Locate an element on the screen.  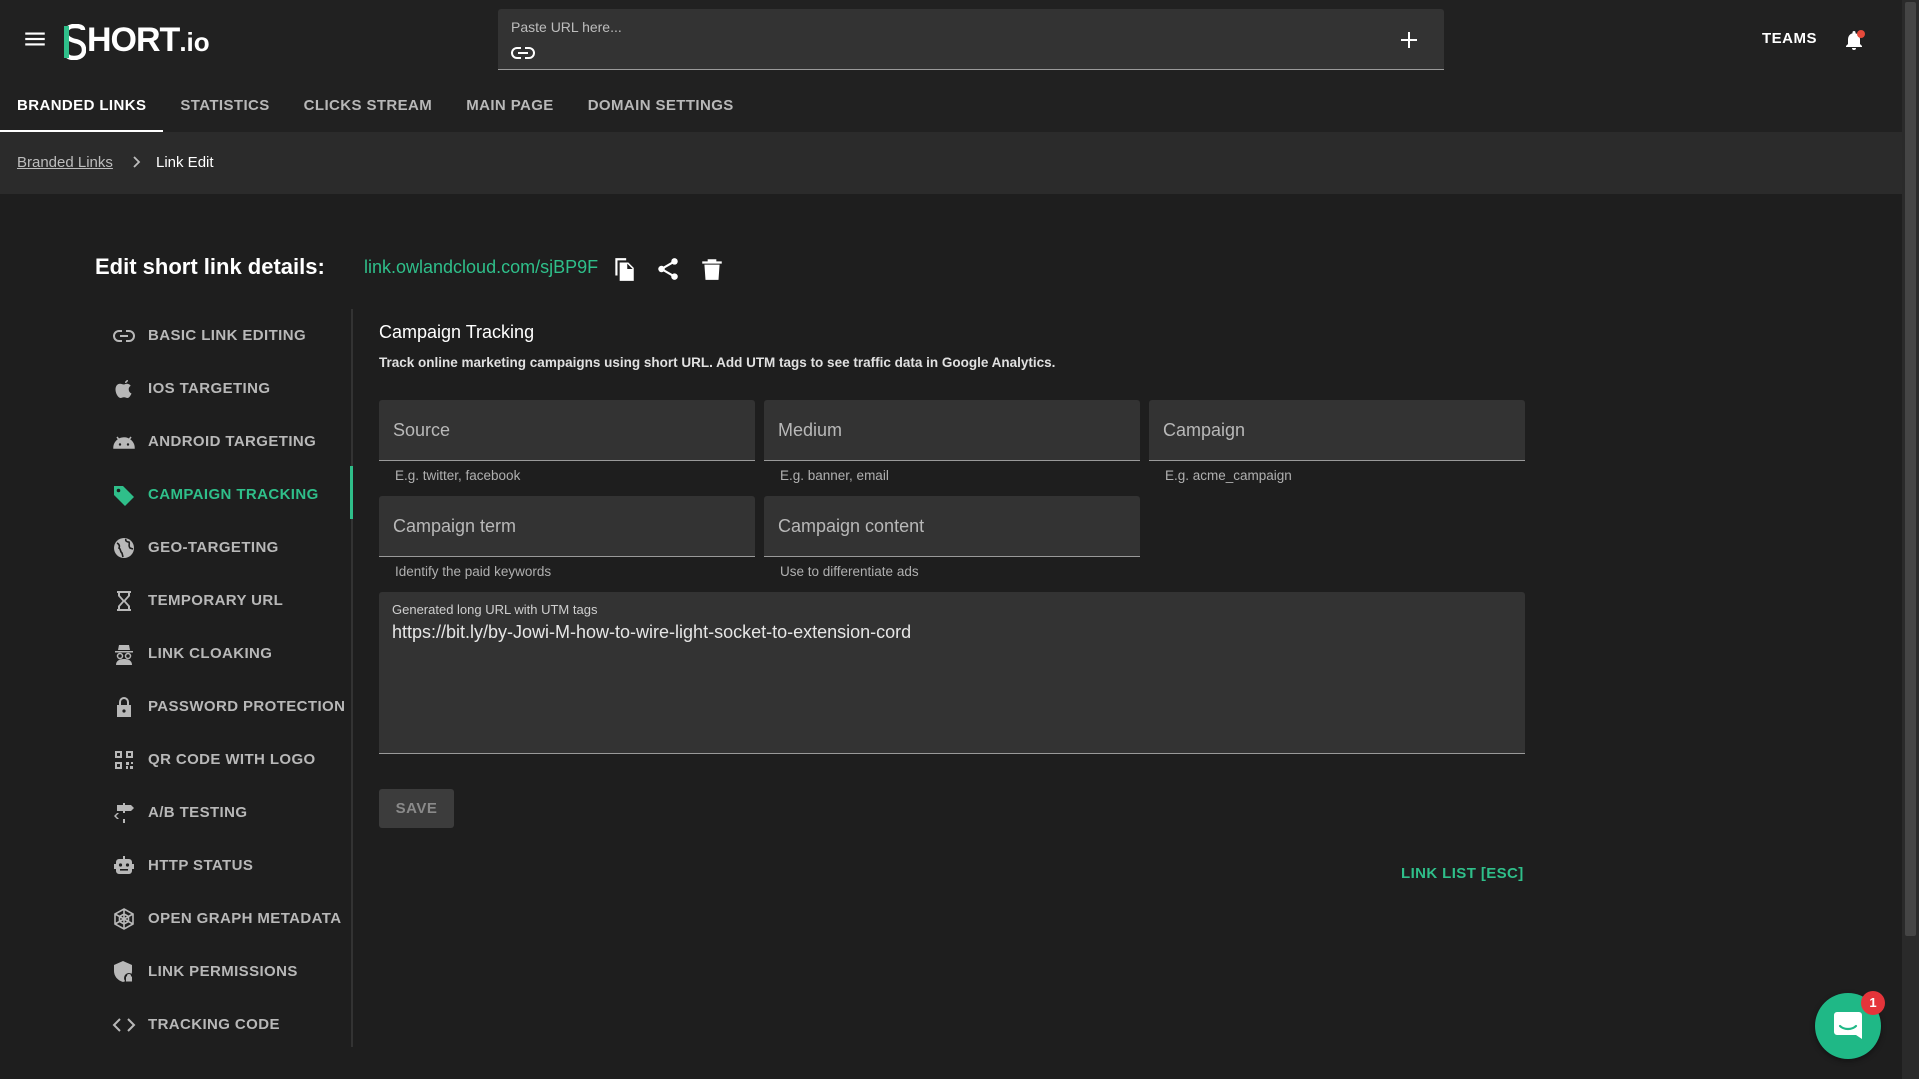
page-title: Edit short link details: is located at coordinates (210, 266).